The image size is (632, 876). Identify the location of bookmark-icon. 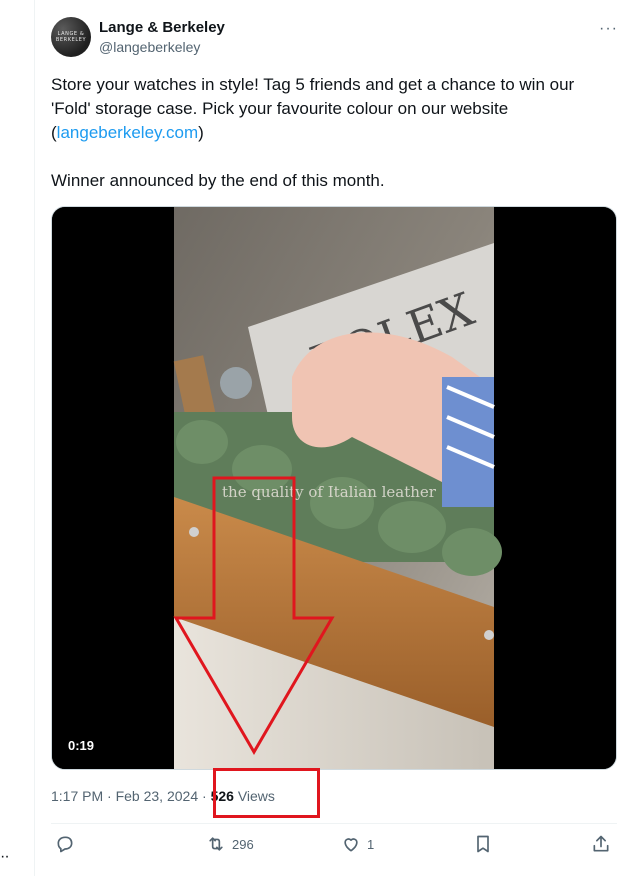
(483, 844).